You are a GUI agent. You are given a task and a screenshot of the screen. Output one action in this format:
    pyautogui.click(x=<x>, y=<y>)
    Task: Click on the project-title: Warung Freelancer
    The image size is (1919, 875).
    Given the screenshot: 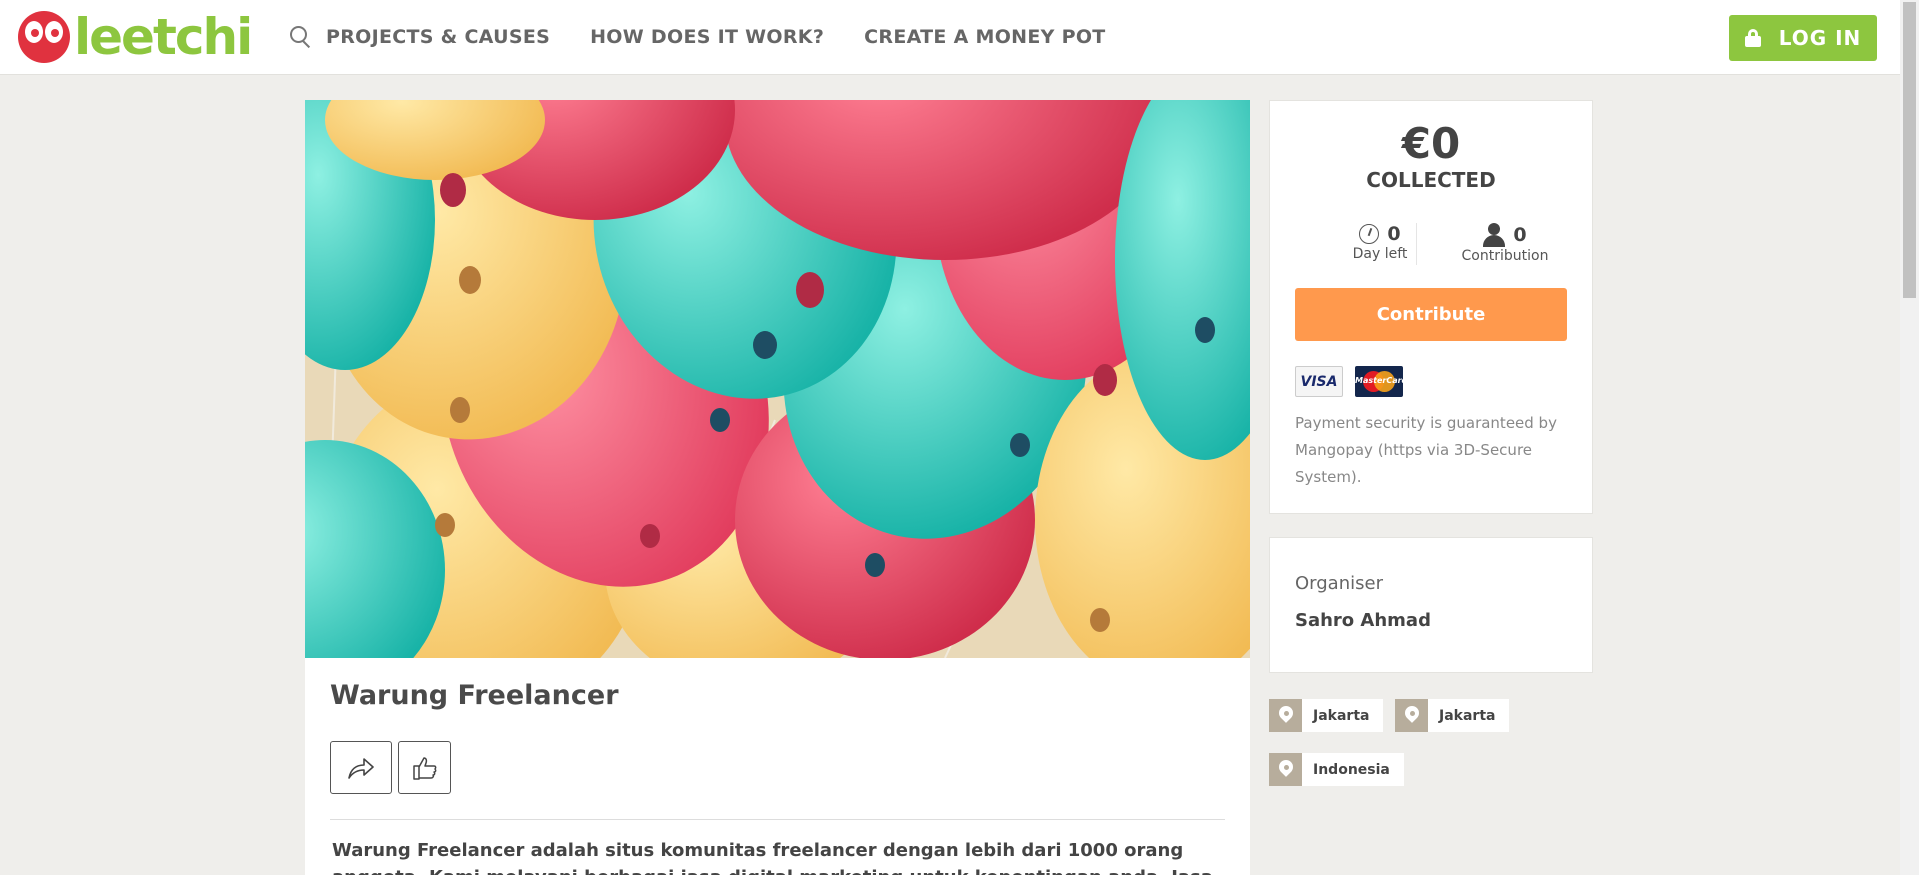 What is the action you would take?
    pyautogui.click(x=474, y=695)
    